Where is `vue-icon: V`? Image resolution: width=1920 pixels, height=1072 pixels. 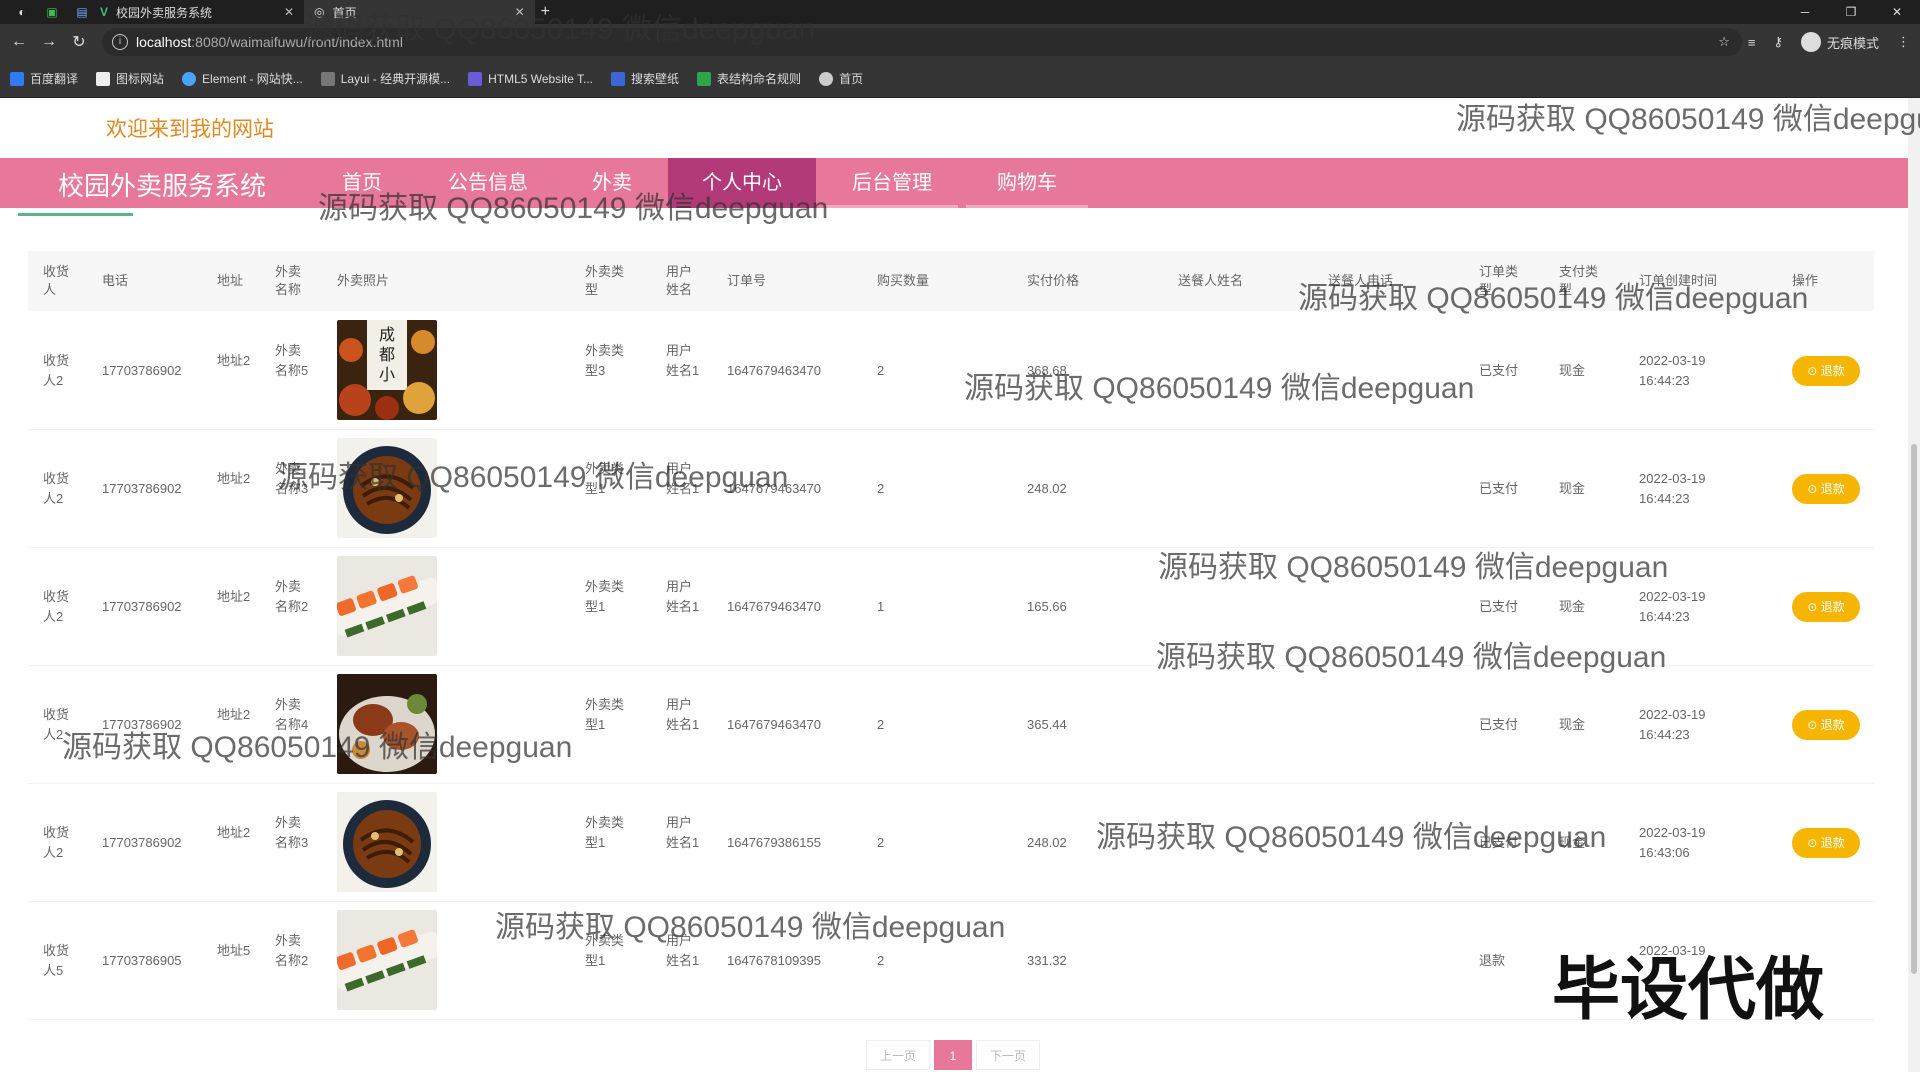
vue-icon: V is located at coordinates (104, 12).